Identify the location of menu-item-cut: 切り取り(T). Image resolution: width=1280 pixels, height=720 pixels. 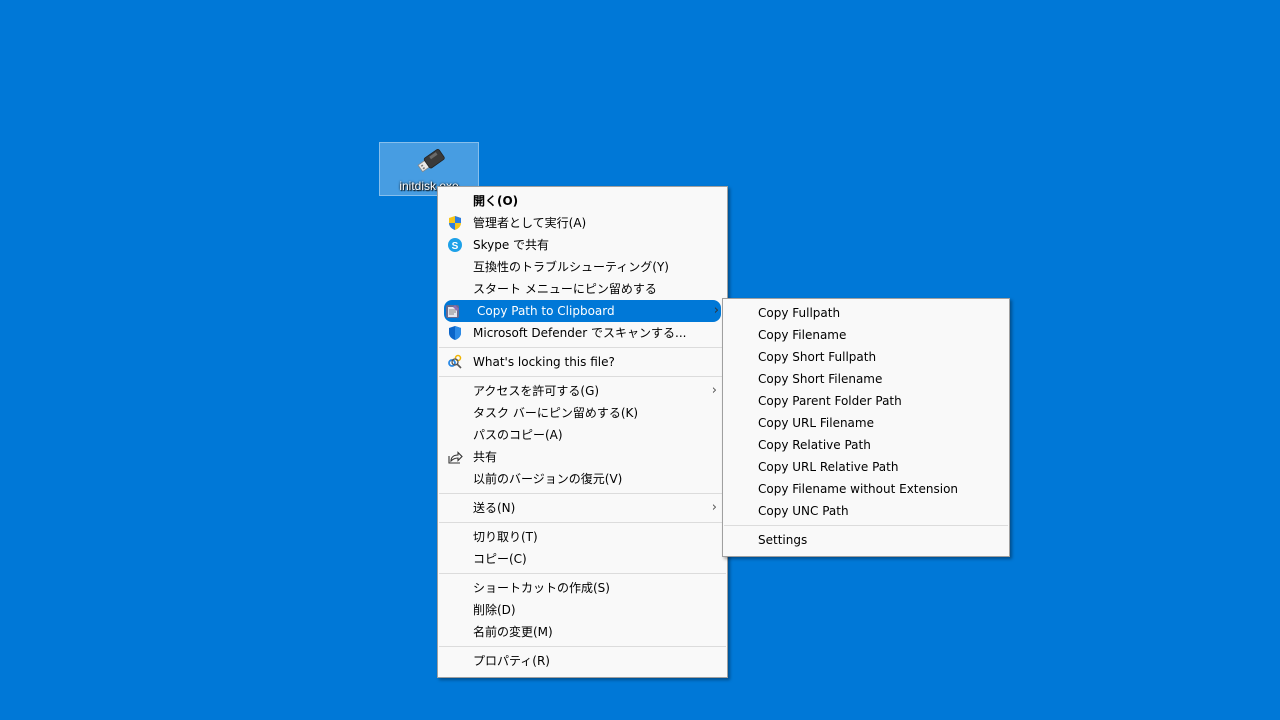
(582, 537).